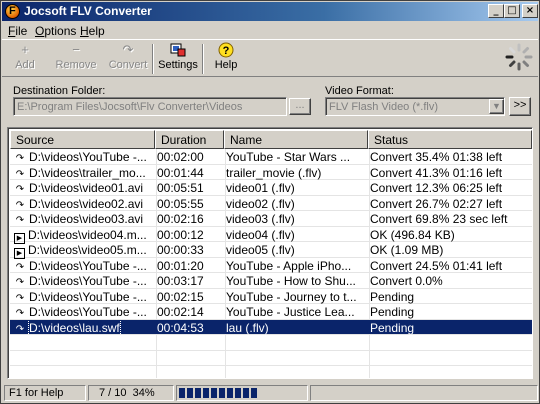  I want to click on format-label: Video Format:, so click(359, 91).